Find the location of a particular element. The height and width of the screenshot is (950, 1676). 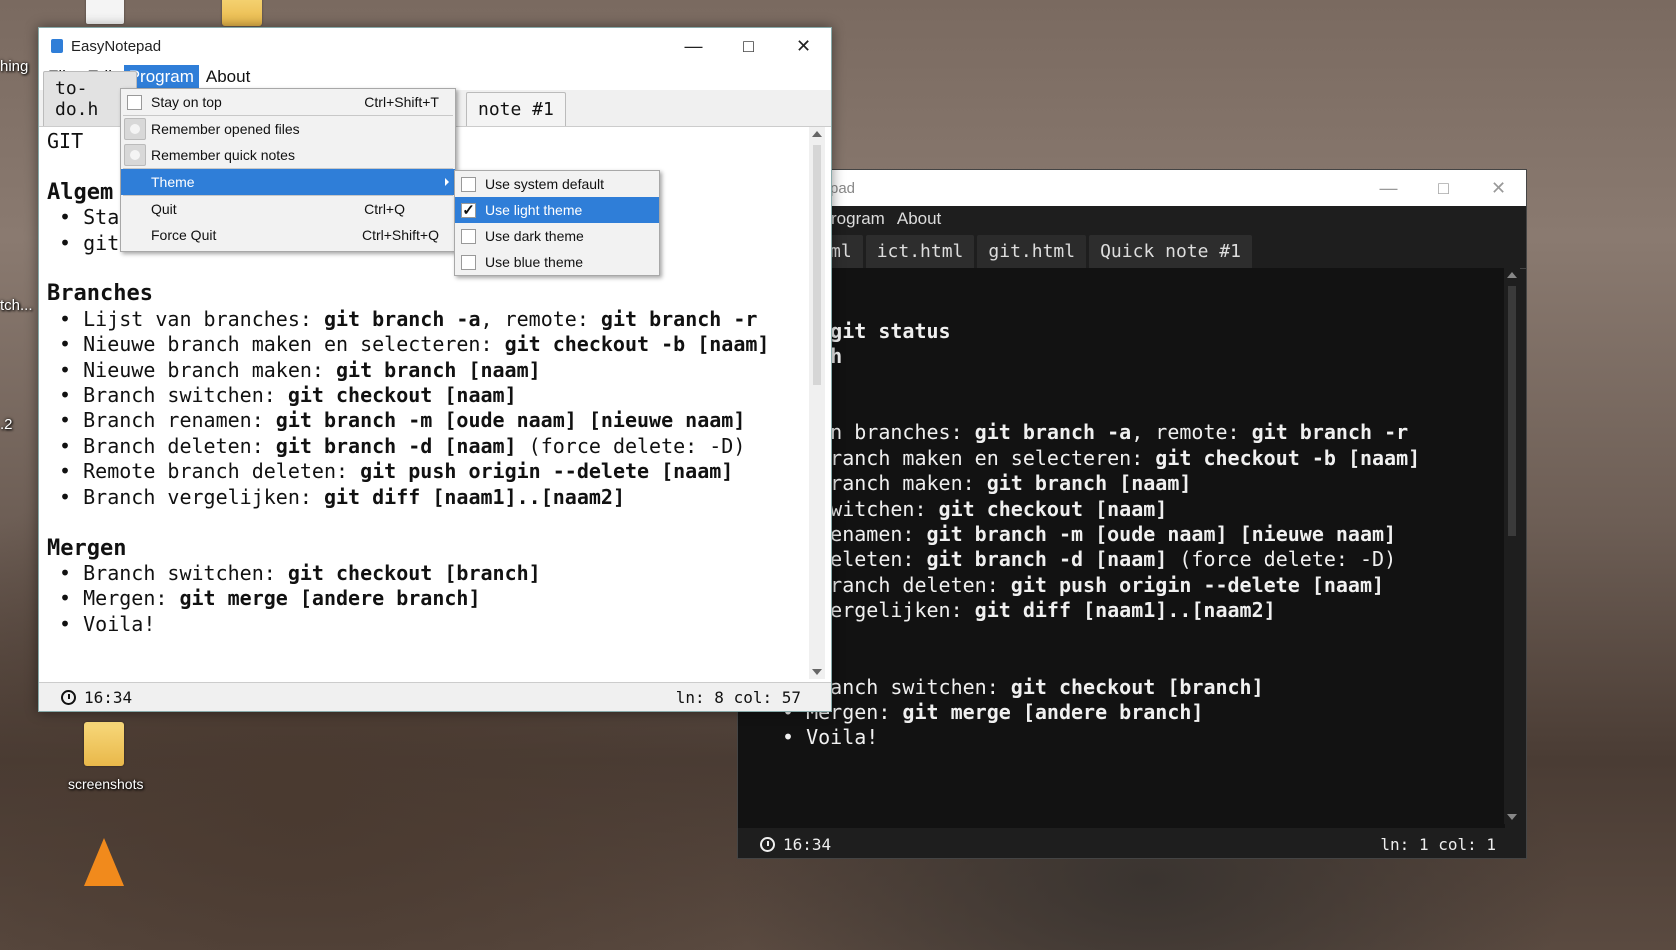

menu-item-theme-light: ✓ Use light theme is located at coordinates (557, 210).